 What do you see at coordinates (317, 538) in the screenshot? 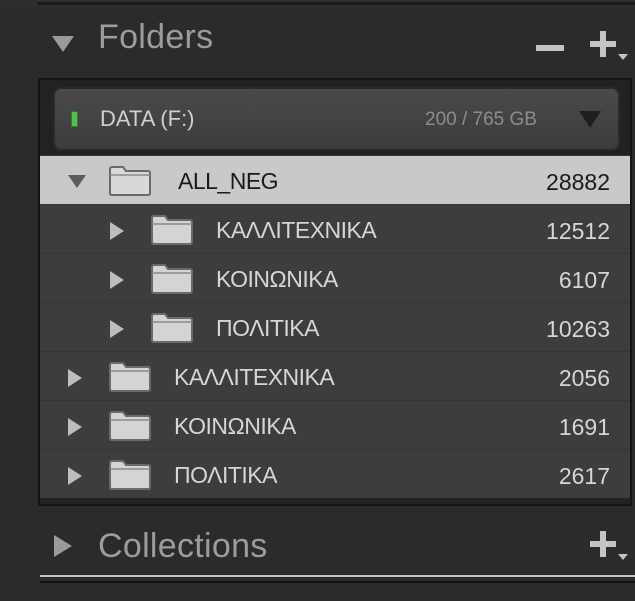
I see `collections-header: Collections` at bounding box center [317, 538].